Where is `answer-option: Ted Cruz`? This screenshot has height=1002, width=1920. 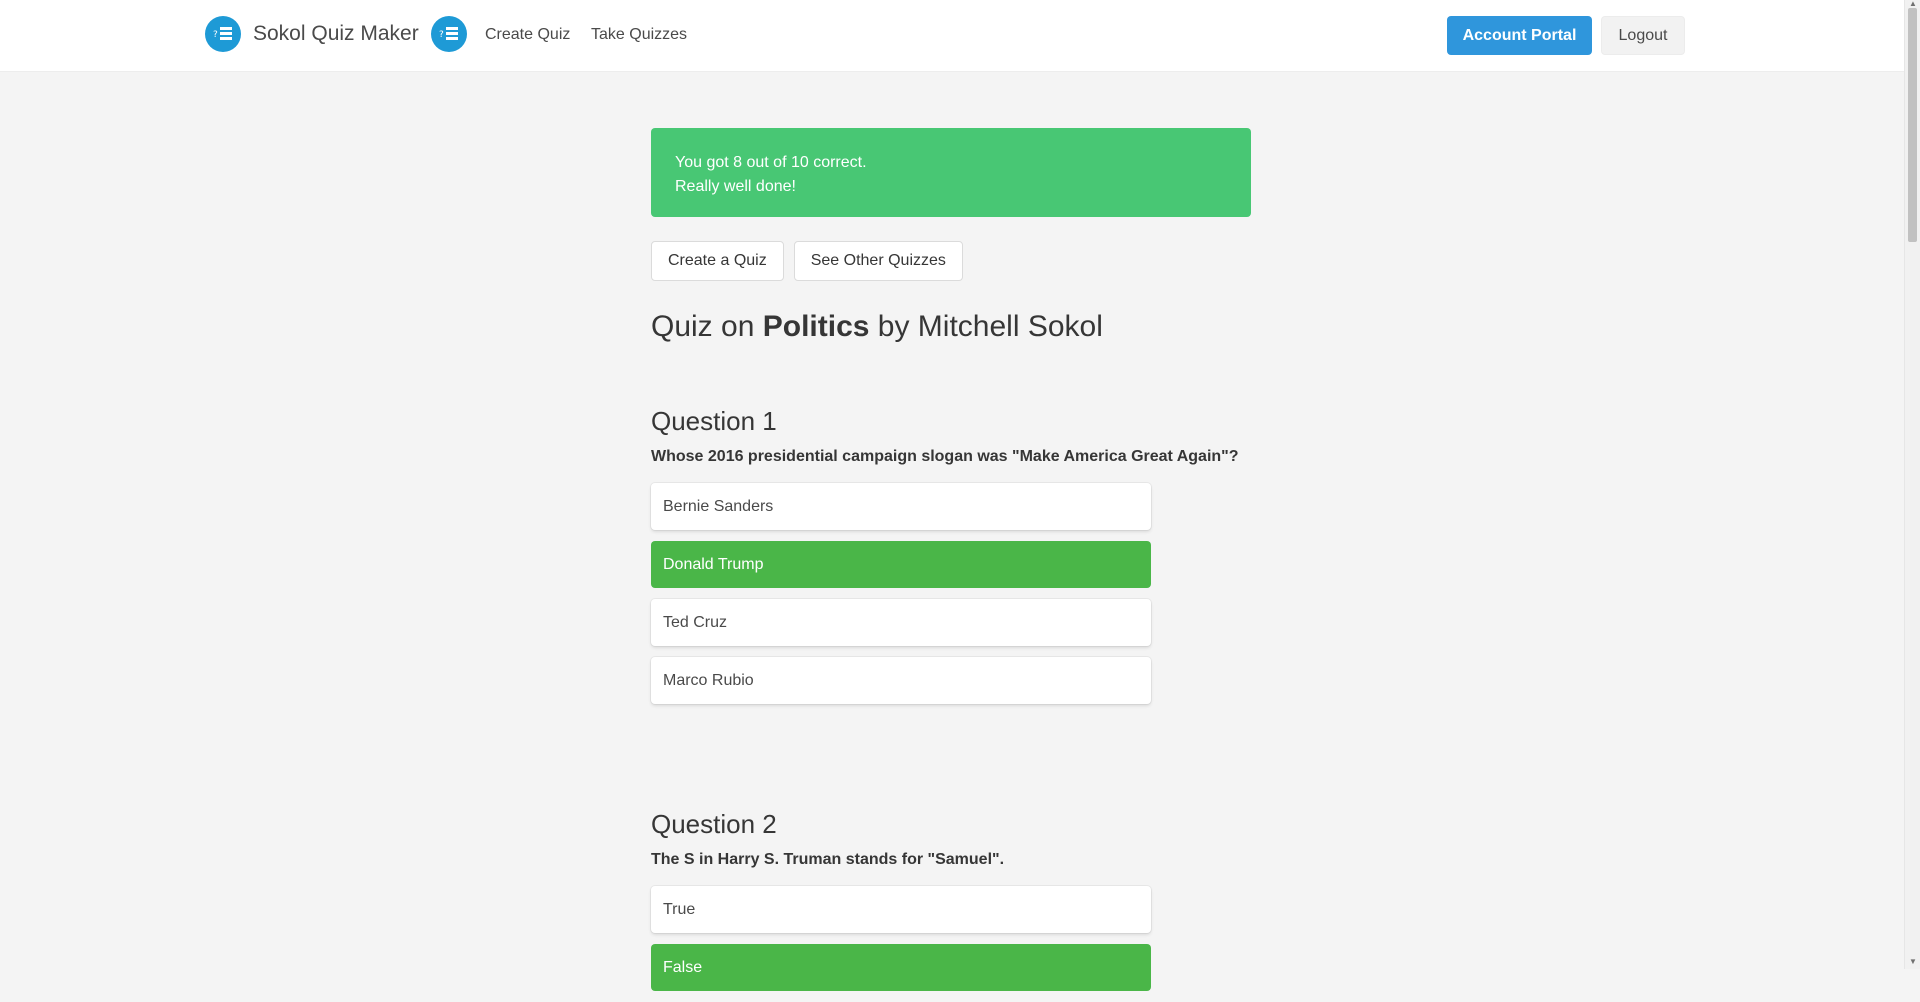 answer-option: Ted Cruz is located at coordinates (901, 622).